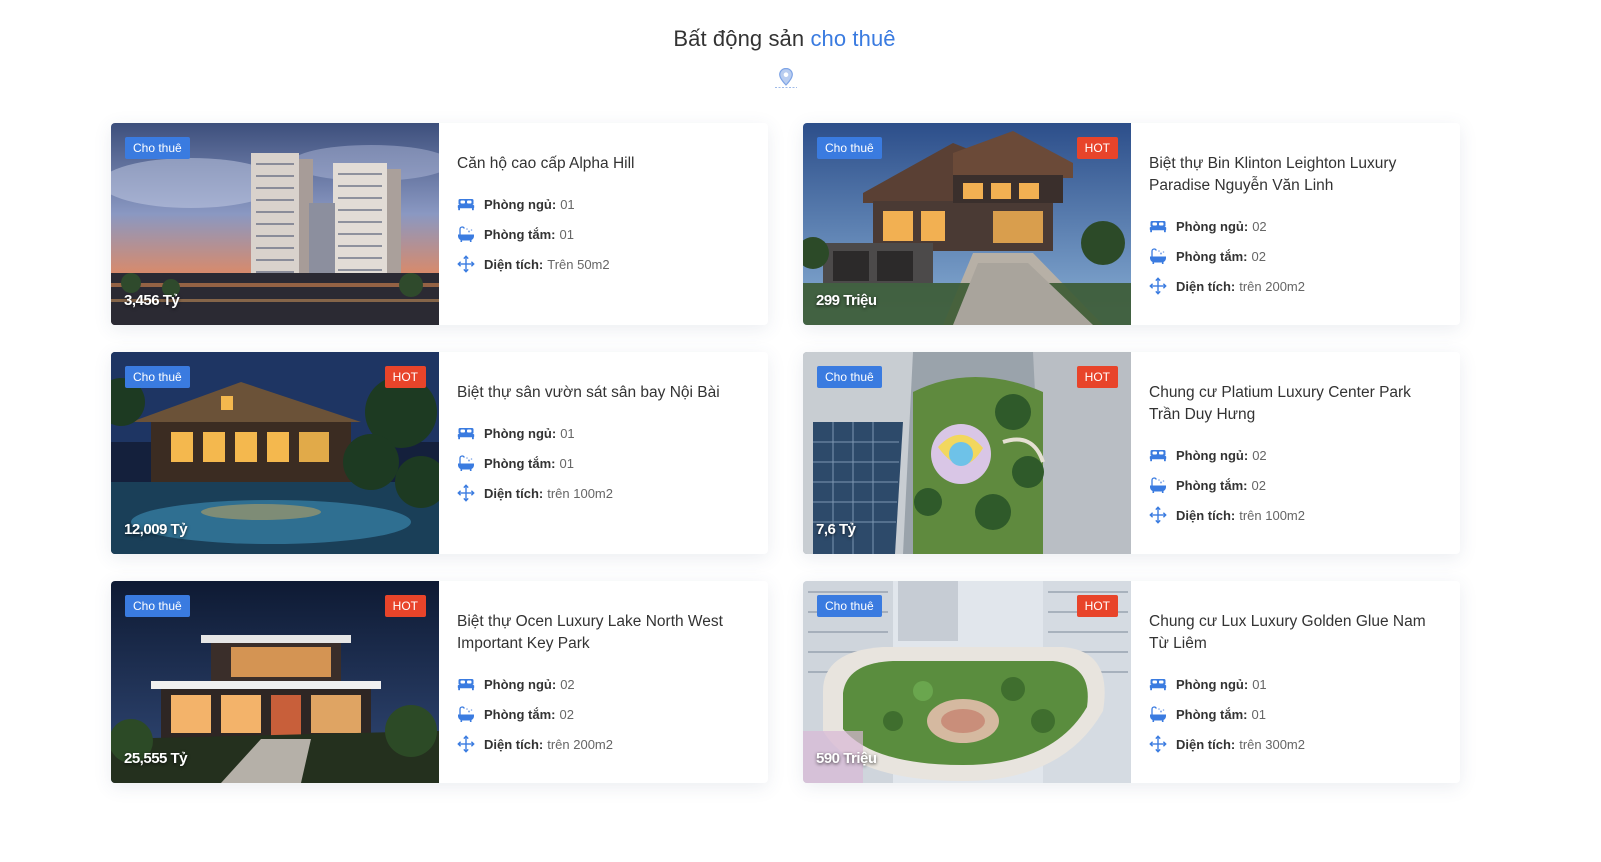 The image size is (1601, 862). Describe the element at coordinates (846, 758) in the screenshot. I see `listing-price: 590 Triệu` at that location.